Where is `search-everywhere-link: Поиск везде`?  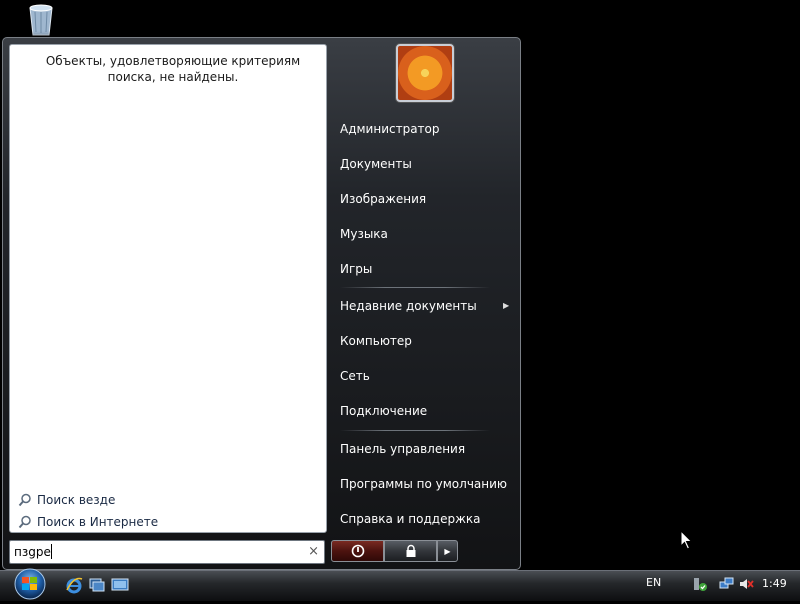 search-everywhere-link: Поиск везде is located at coordinates (66, 500).